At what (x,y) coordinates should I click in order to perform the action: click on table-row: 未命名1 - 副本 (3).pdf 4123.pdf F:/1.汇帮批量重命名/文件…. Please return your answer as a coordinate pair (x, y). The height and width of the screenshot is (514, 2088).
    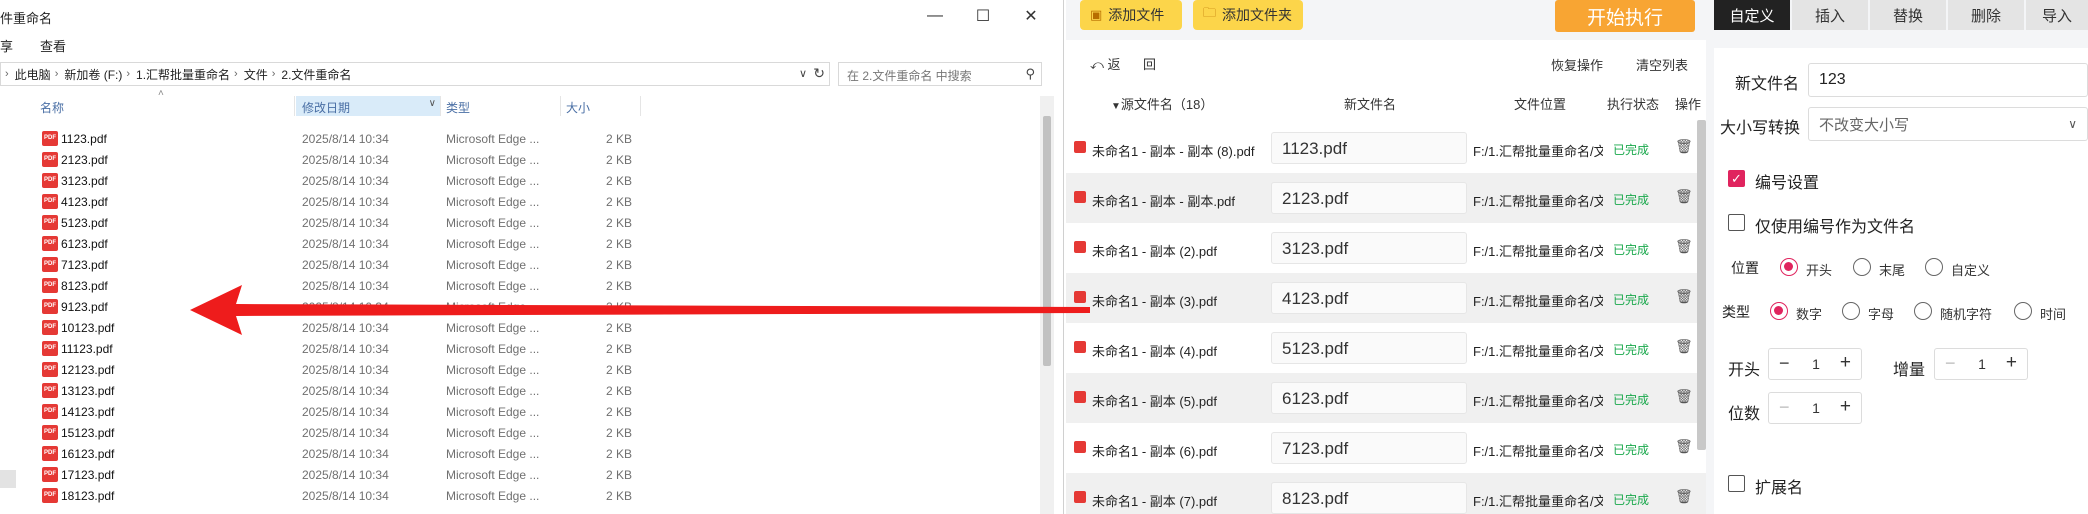
    Looking at the image, I should click on (1386, 298).